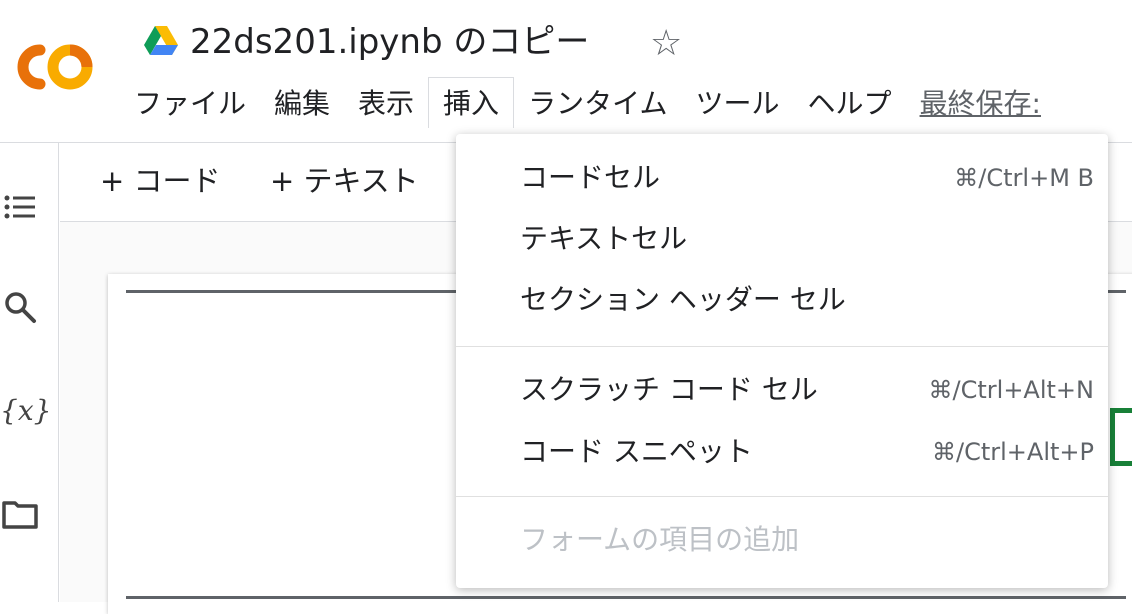 This screenshot has height=614, width=1132. I want to click on menu-file: ファイル, so click(190, 104).